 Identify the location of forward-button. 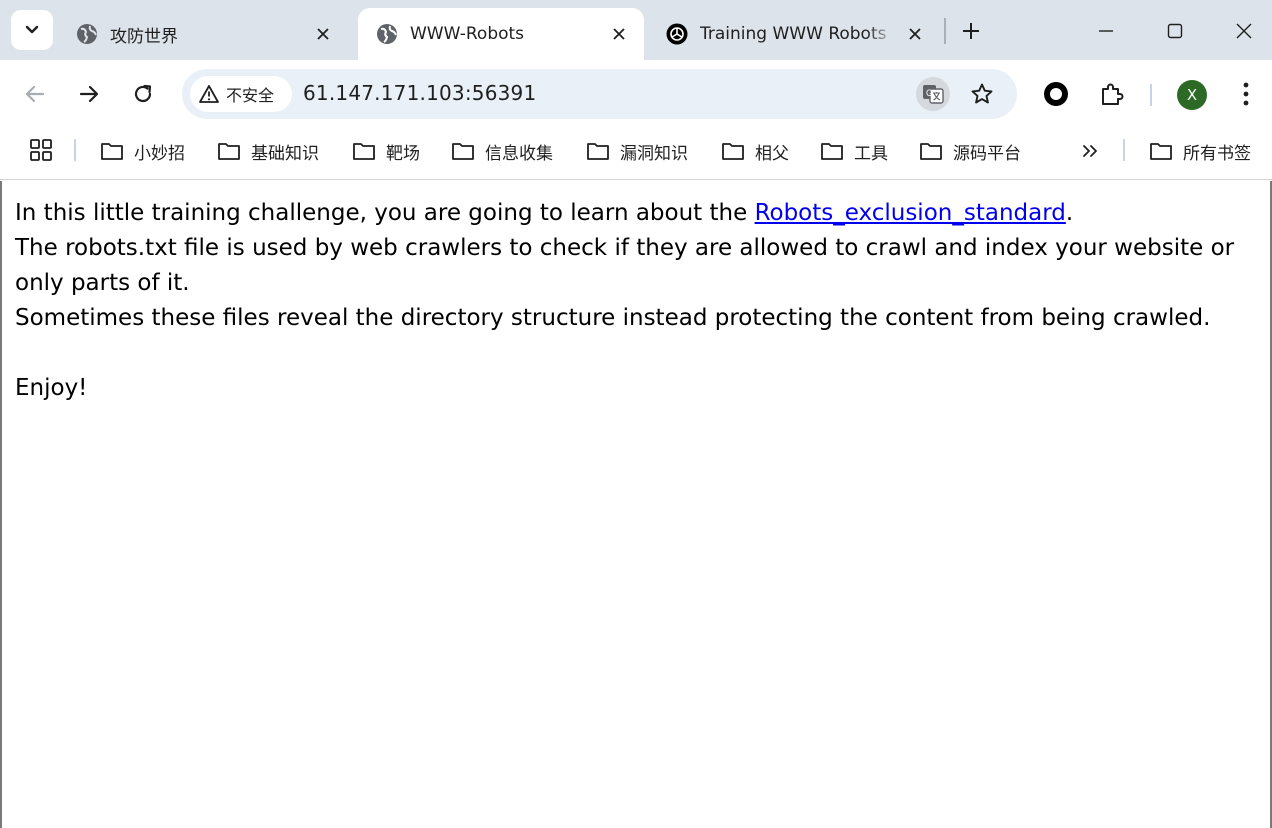
(89, 94).